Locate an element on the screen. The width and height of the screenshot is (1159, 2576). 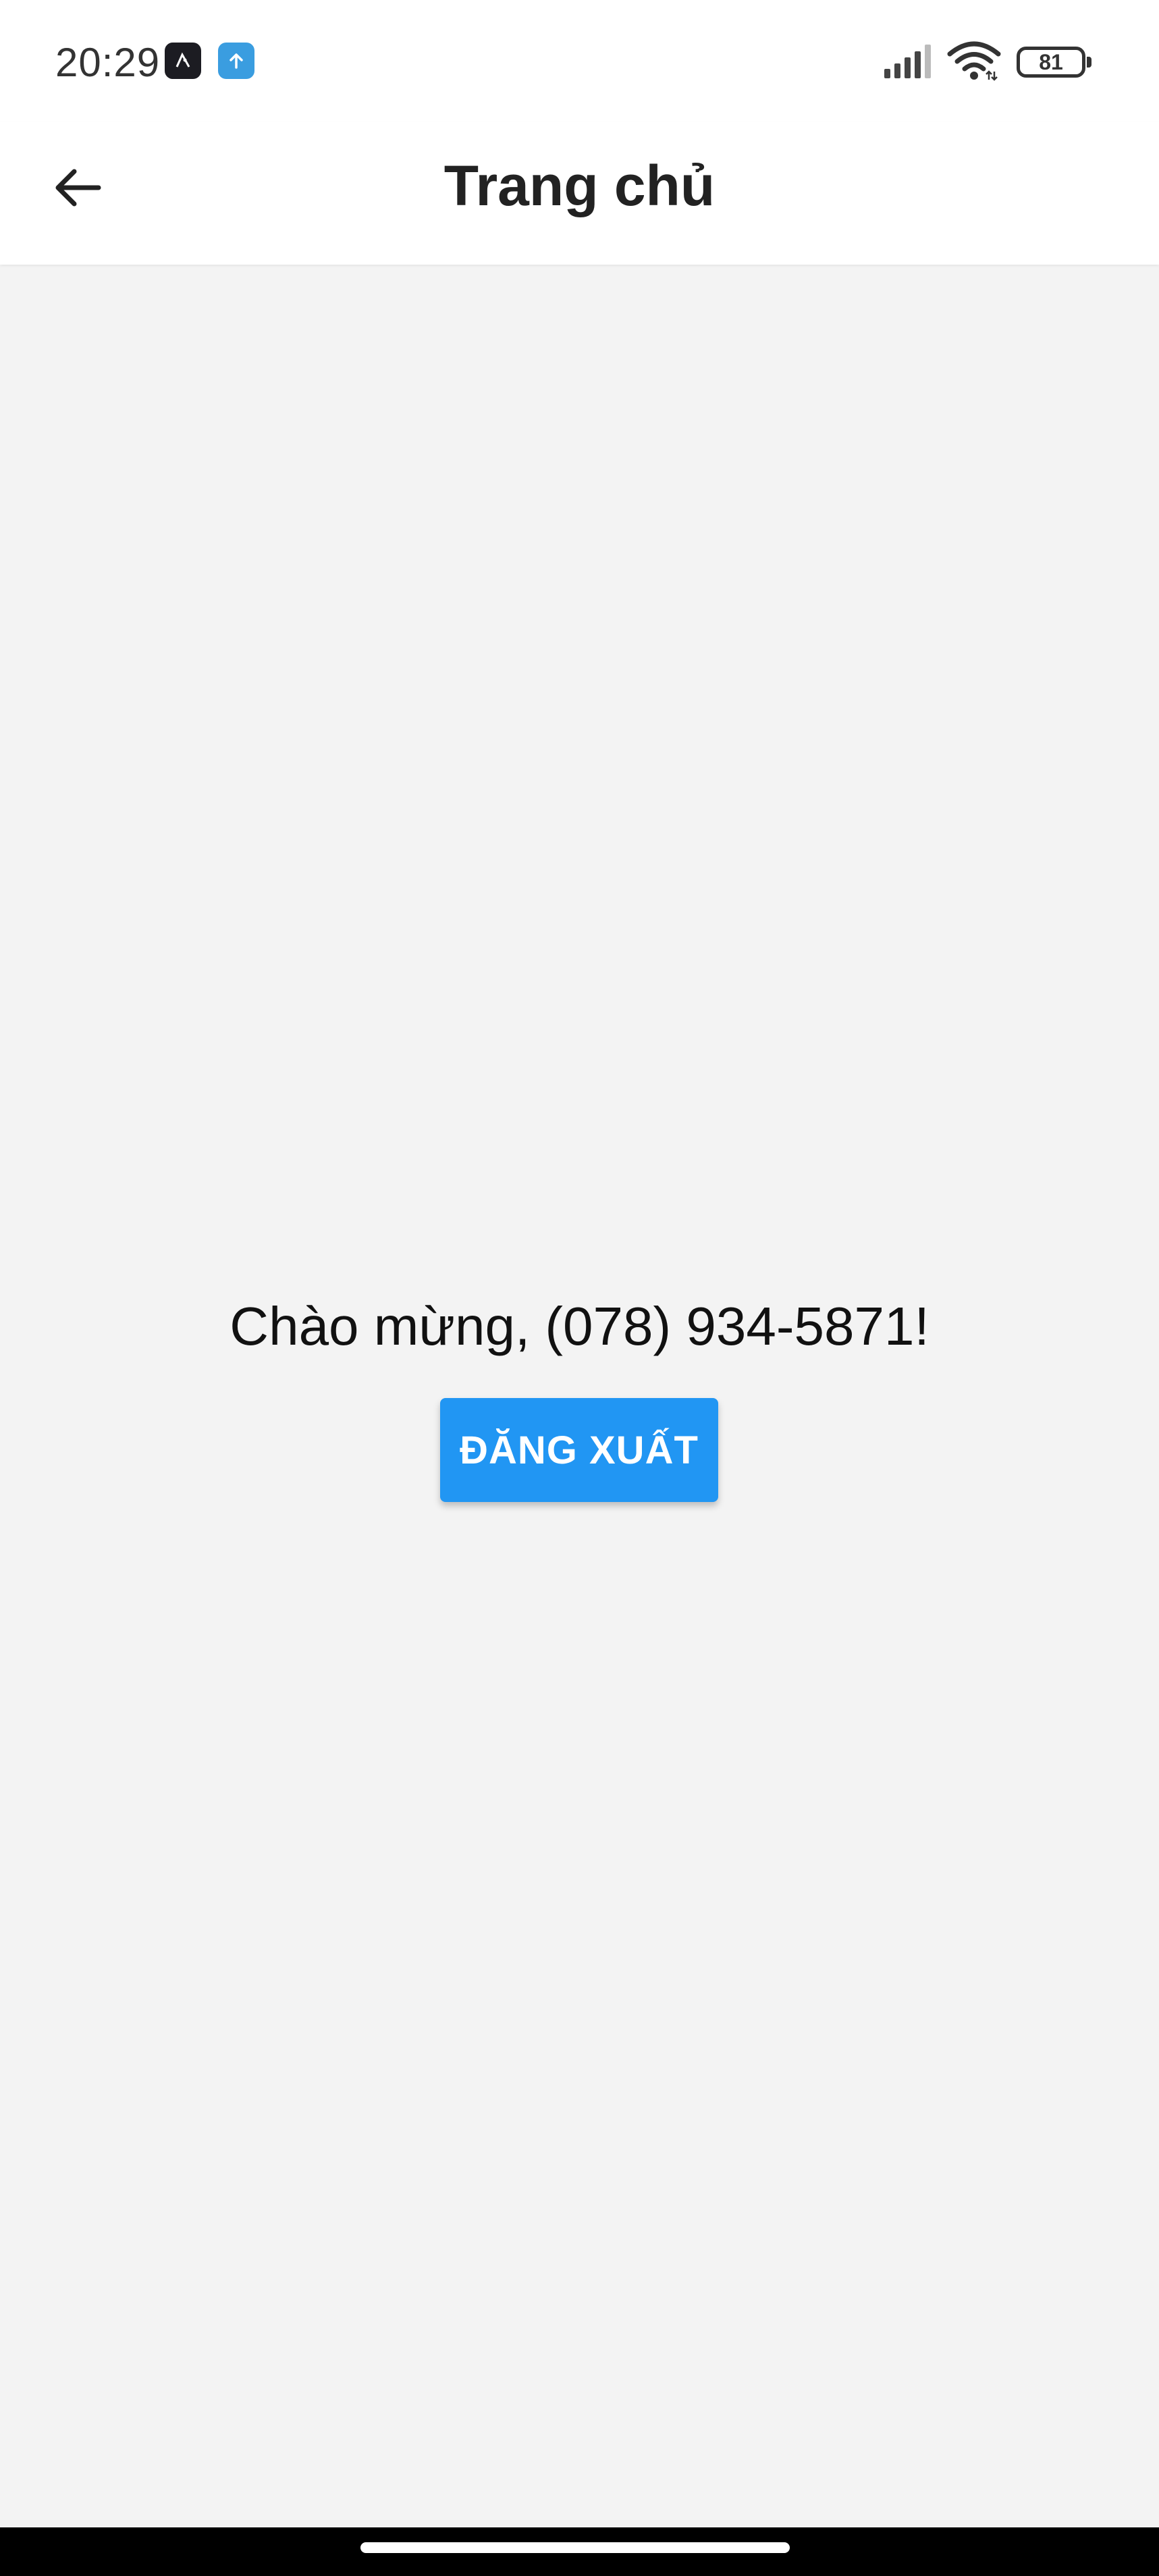
battery-icon: 81 is located at coordinates (1054, 62).